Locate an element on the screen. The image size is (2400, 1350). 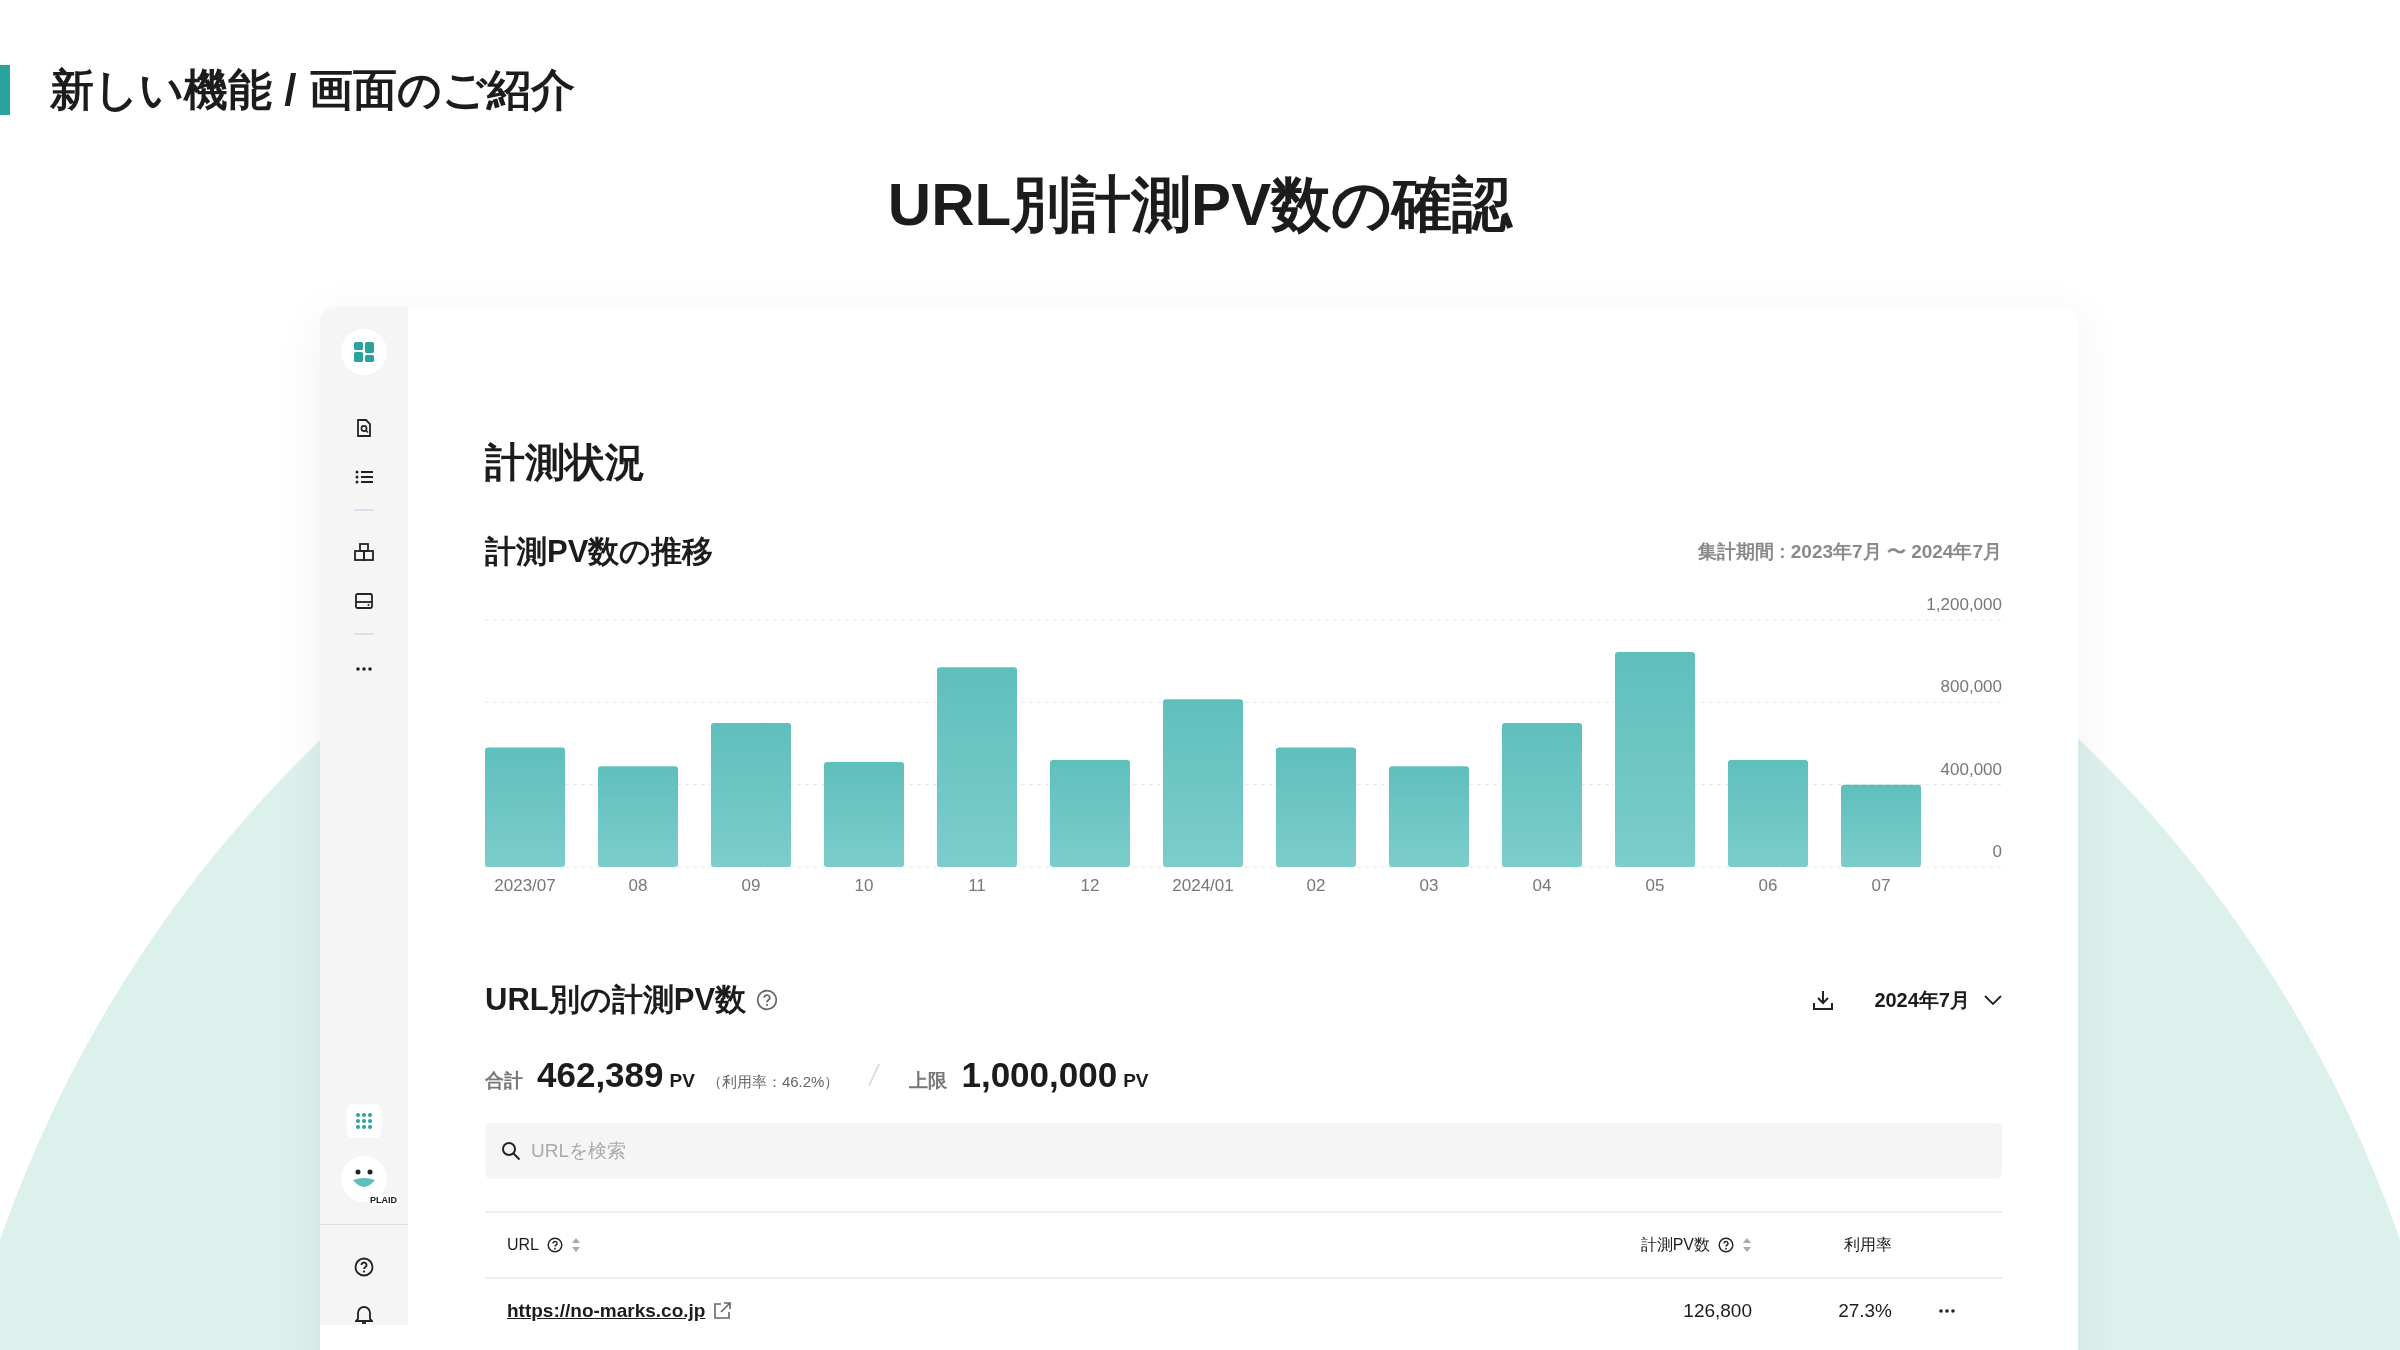
x-tick-label: 10 is located at coordinates (864, 885).